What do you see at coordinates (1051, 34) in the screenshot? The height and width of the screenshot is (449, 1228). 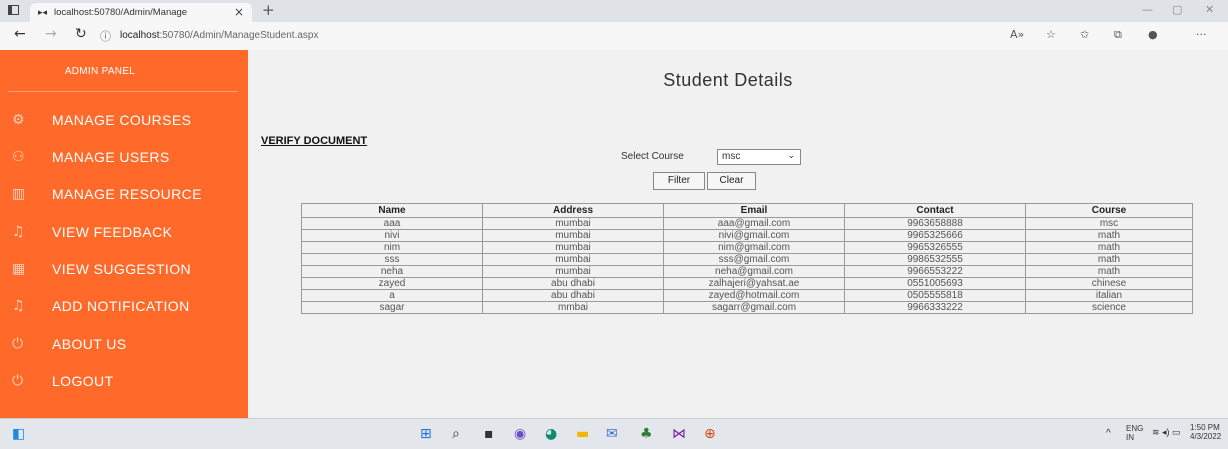 I see `favorite-star-icon: ☆` at bounding box center [1051, 34].